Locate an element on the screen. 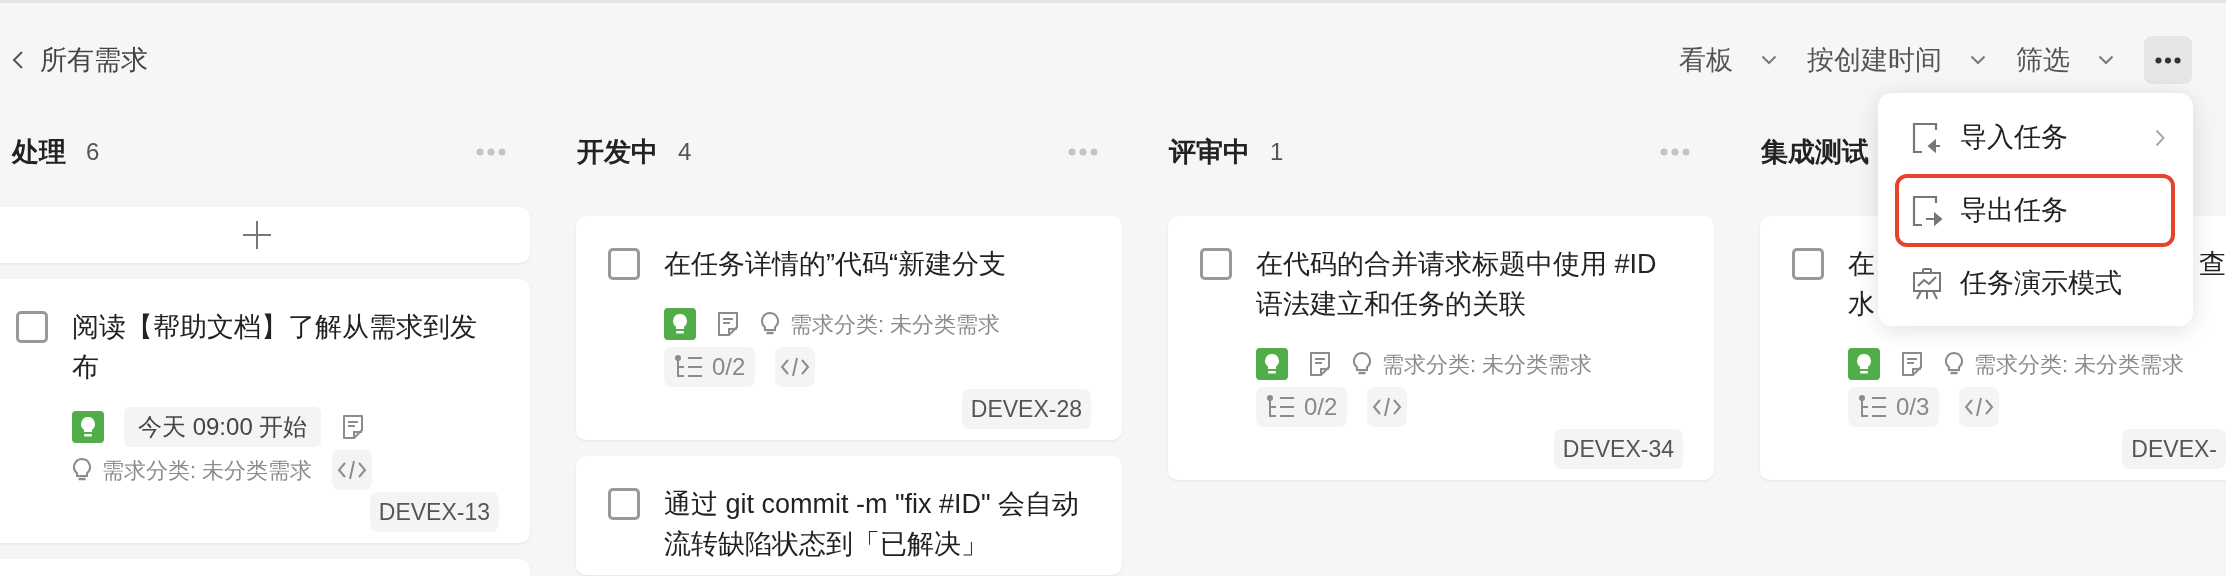 The image size is (2226, 576). task-id: DEVEX-34 is located at coordinates (1618, 449).